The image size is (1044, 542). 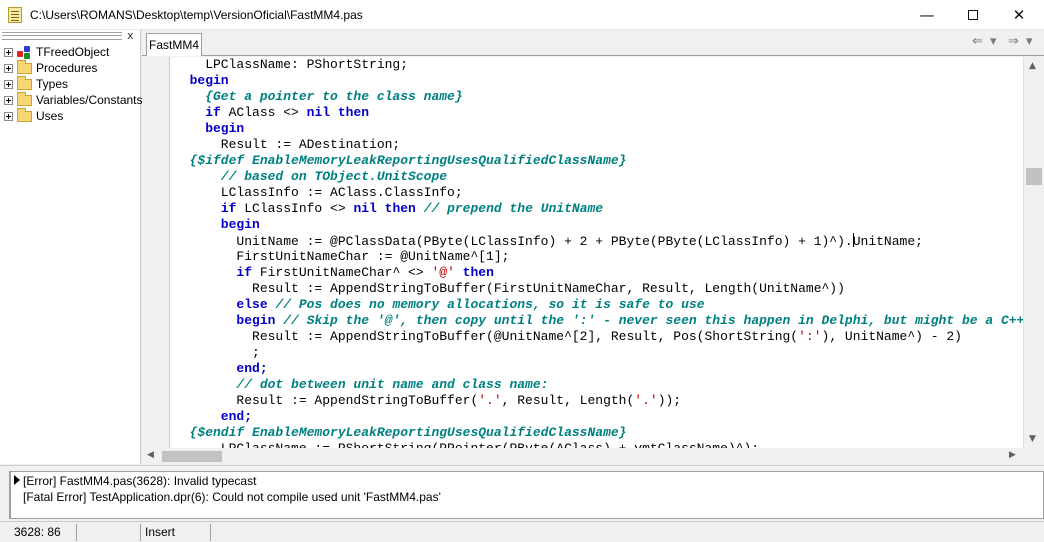 I want to click on code-token-comment: // dot between unit name and class name:, so click(x=361, y=384).